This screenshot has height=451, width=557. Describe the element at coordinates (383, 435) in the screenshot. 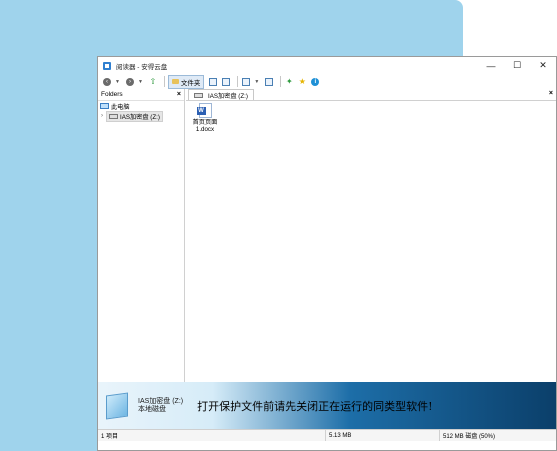

I see `status-size: 5.13 MB` at that location.